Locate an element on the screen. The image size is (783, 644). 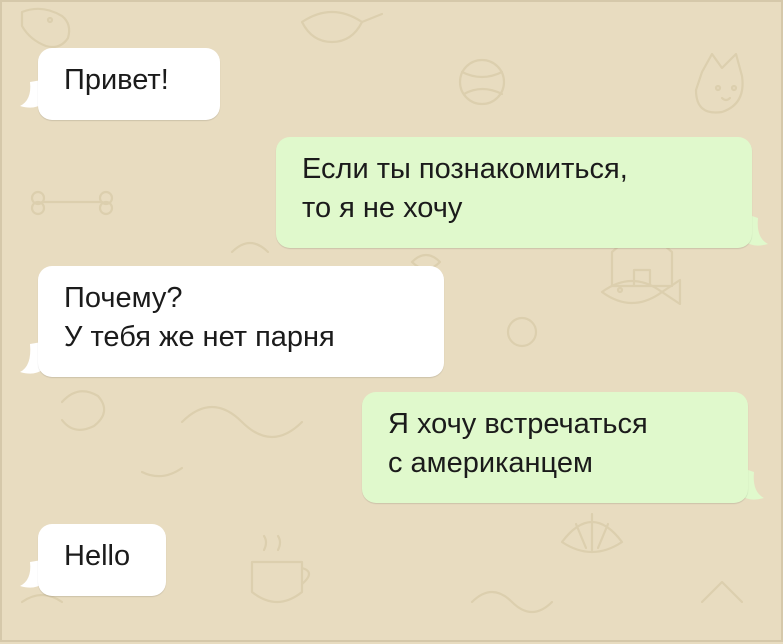
message-bubble-incoming: Почему? У тебя же нет парня is located at coordinates (241, 321).